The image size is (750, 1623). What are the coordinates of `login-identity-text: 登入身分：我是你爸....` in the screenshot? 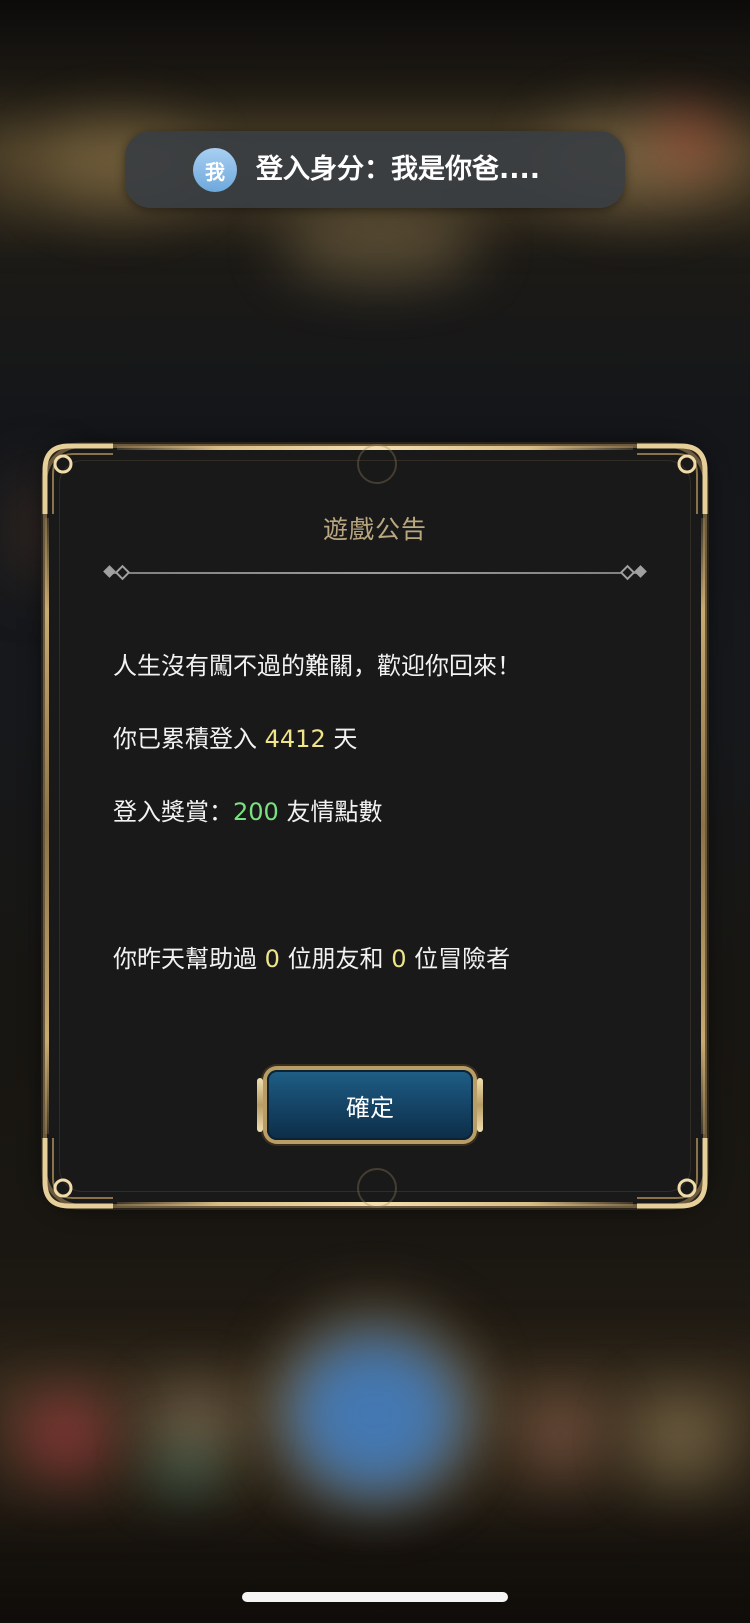 It's located at (398, 169).